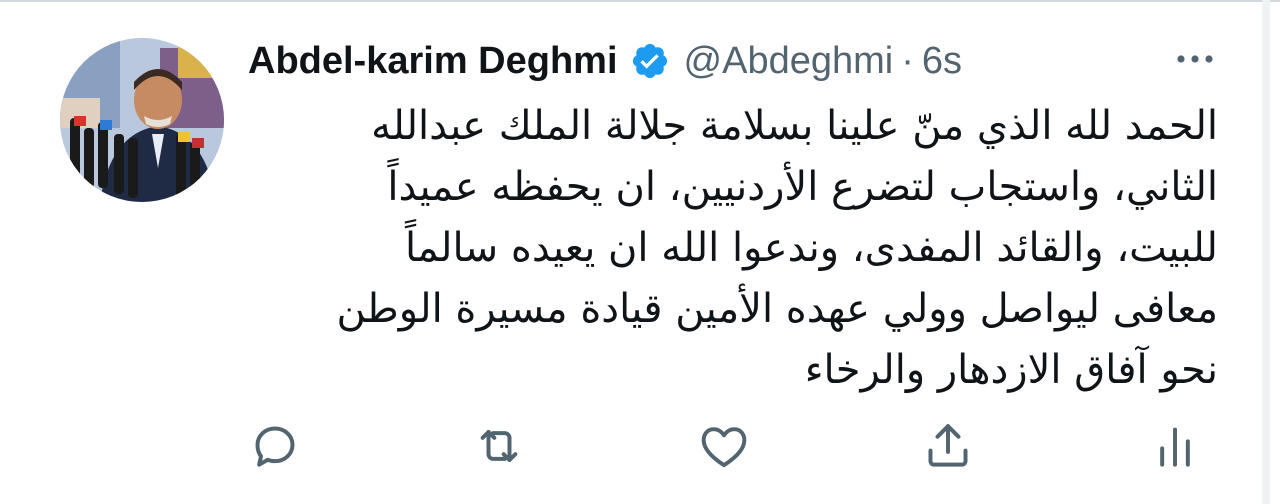 Image resolution: width=1280 pixels, height=504 pixels. I want to click on retweet-button, so click(499, 446).